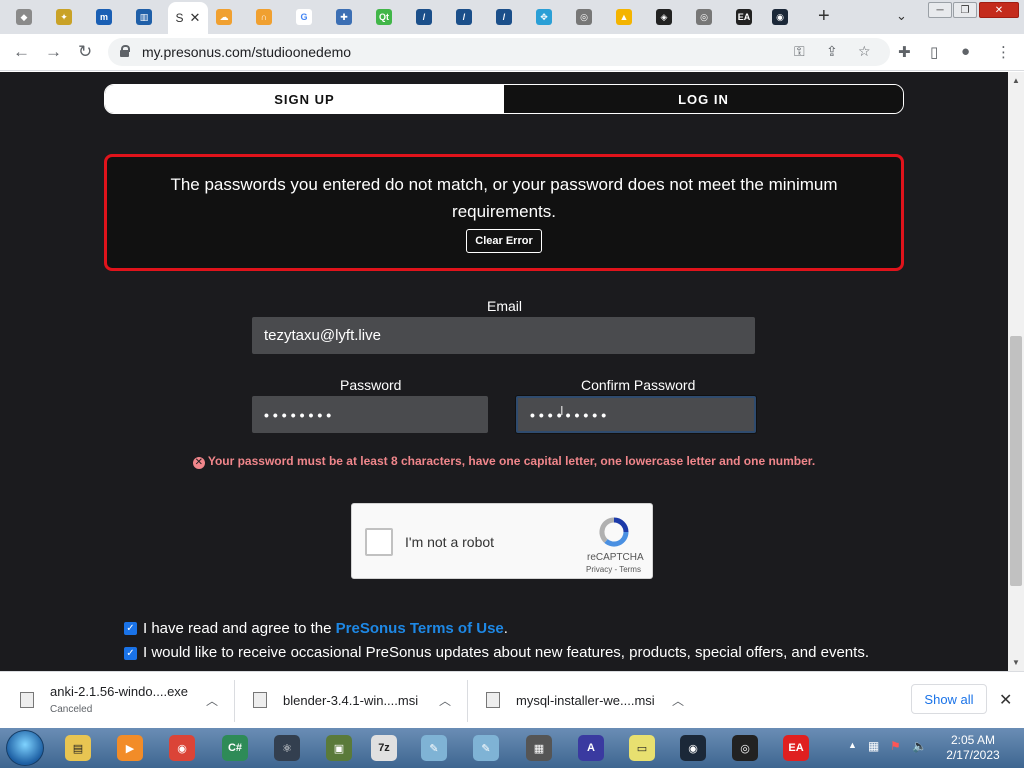 The image size is (1024, 768). I want to click on key-icon: ⚿, so click(799, 51).